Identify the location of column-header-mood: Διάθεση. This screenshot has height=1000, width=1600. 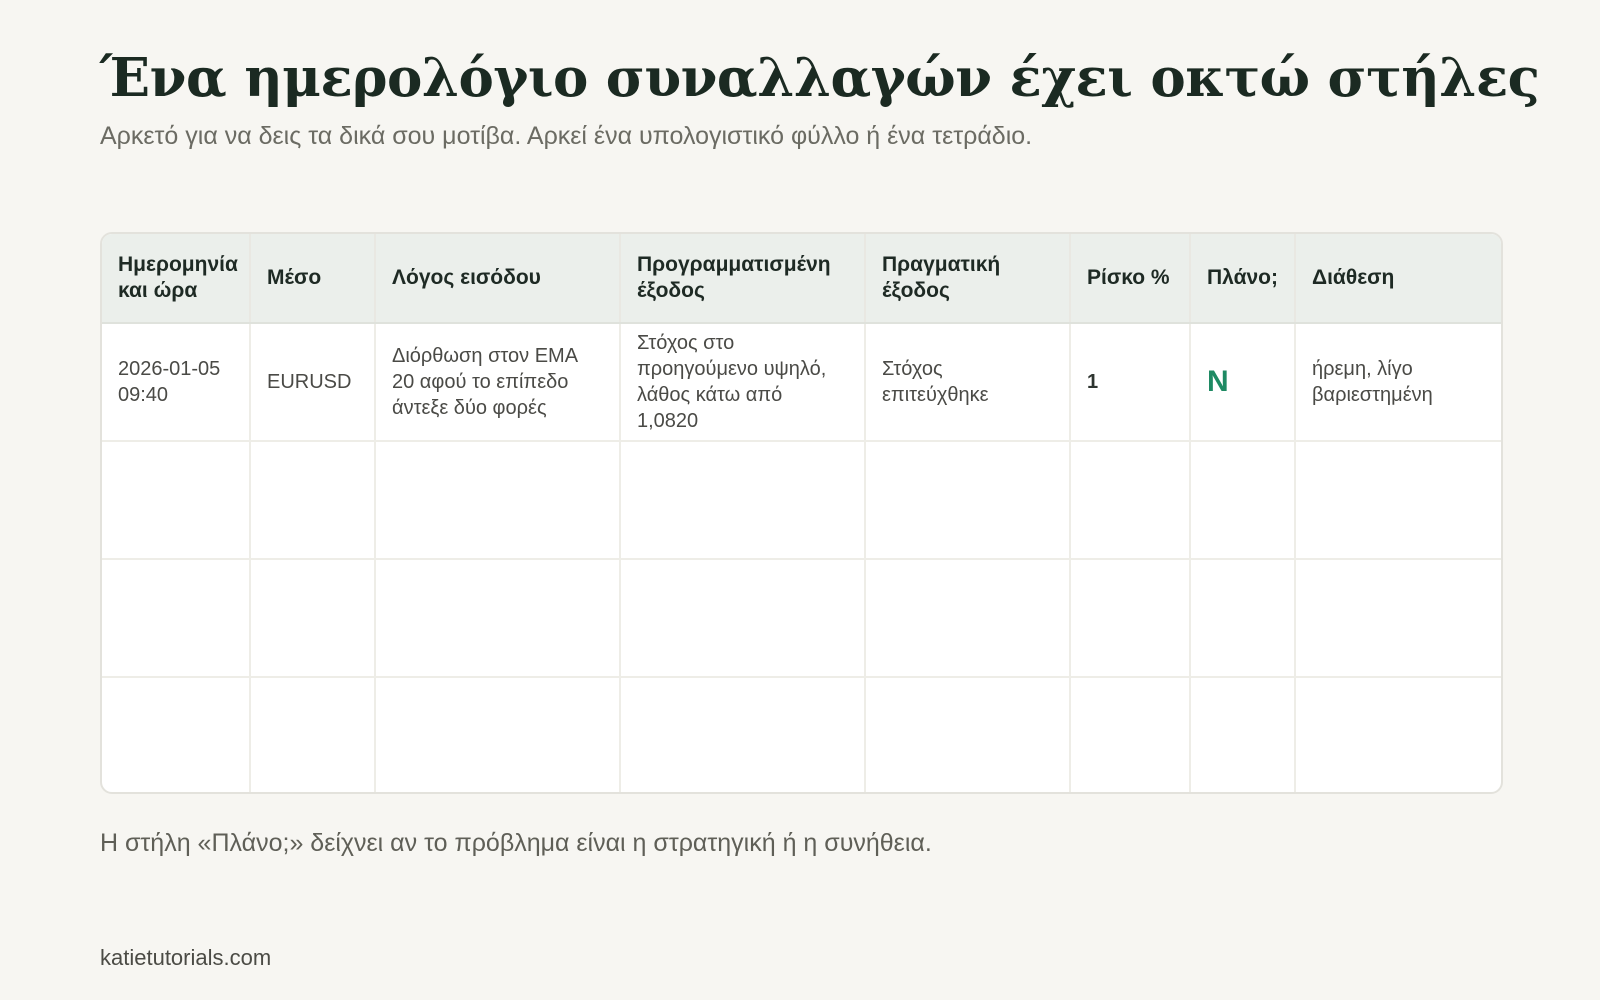
(1398, 279).